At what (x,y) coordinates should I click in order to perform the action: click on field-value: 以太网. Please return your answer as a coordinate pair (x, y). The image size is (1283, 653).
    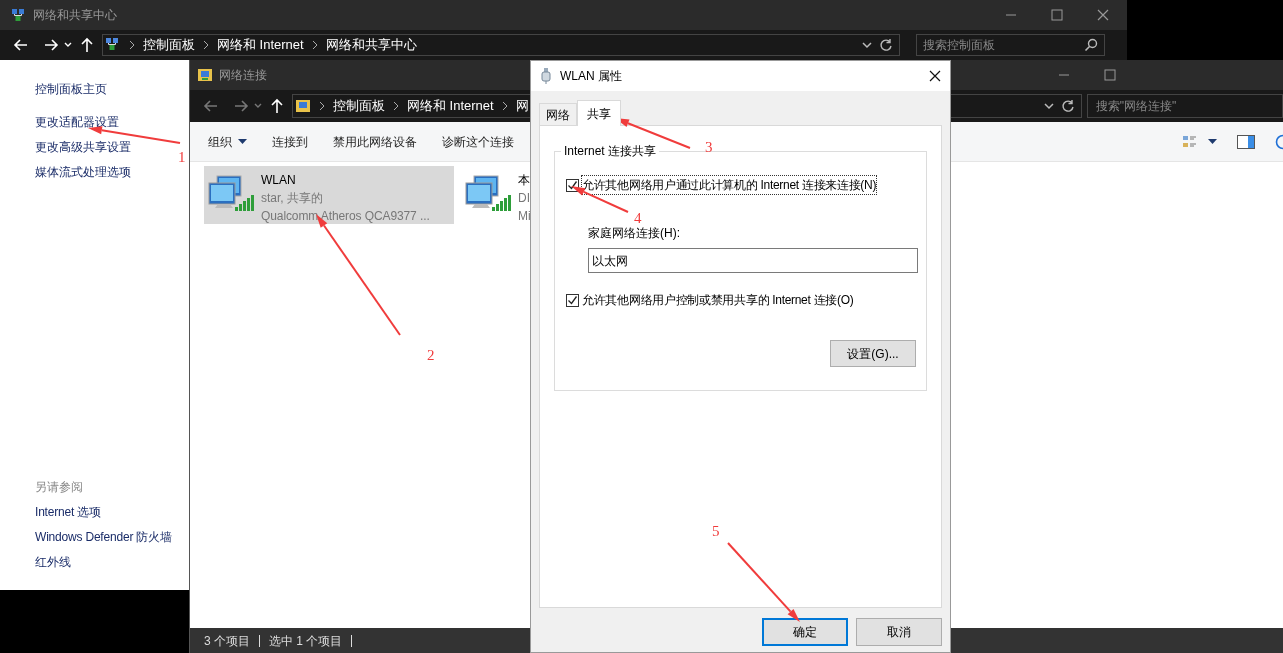
    Looking at the image, I should click on (610, 261).